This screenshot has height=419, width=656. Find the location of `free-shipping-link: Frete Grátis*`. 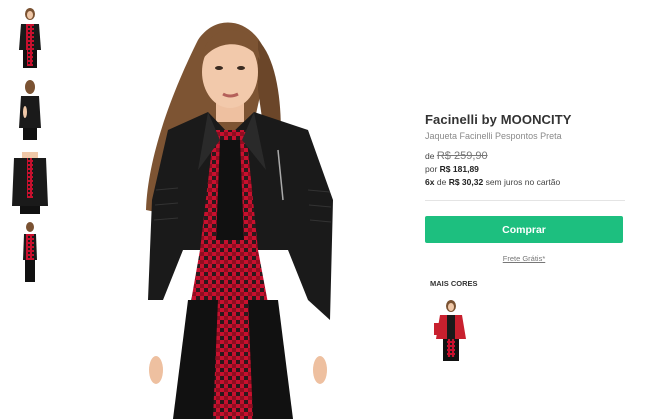

free-shipping-link: Frete Grátis* is located at coordinates (524, 258).